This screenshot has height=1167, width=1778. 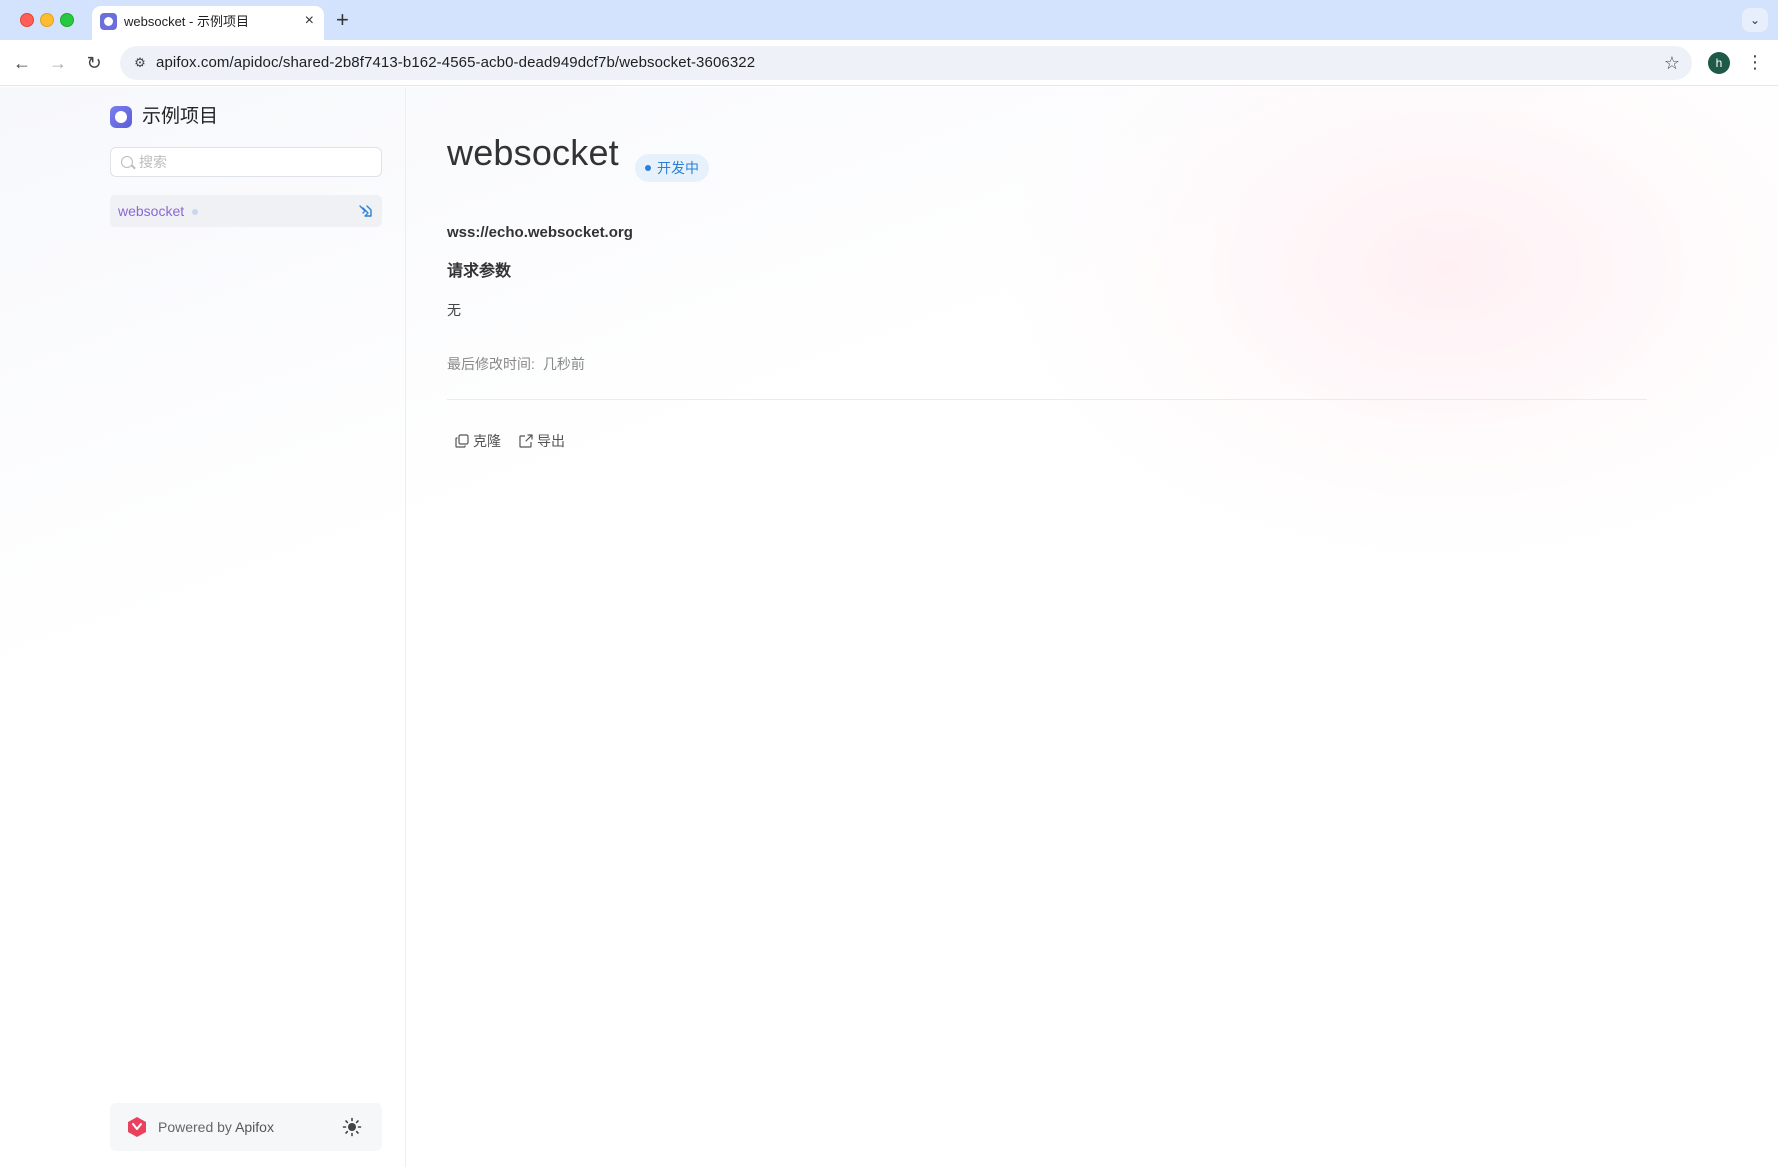 I want to click on reload-button: ↻, so click(x=94, y=63).